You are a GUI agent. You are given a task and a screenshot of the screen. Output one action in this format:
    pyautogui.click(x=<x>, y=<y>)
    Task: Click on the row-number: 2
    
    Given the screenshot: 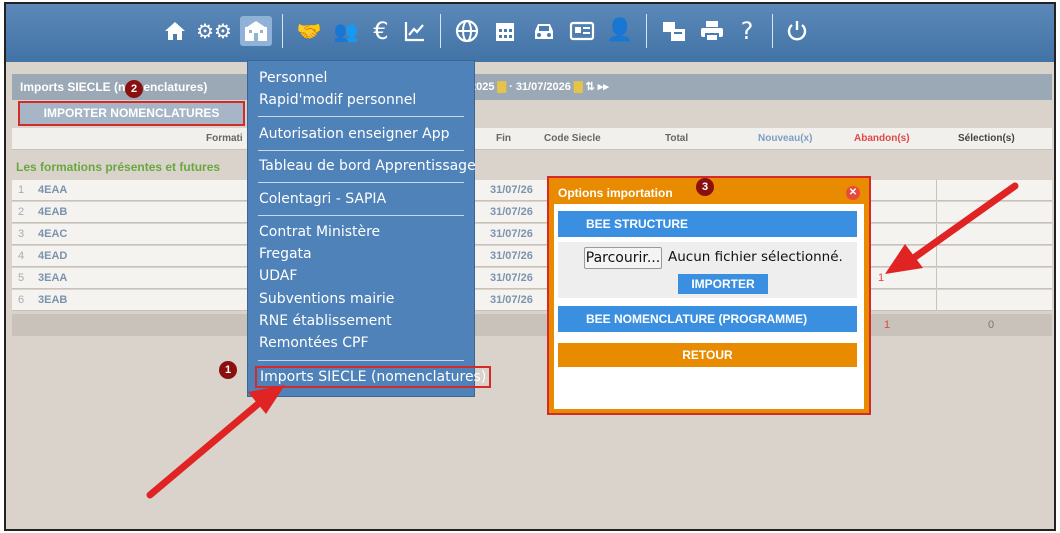 What is the action you would take?
    pyautogui.click(x=21, y=212)
    